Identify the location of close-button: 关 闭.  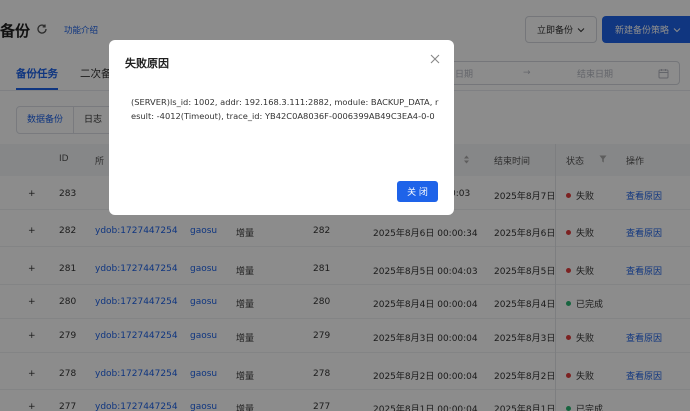
(417, 191).